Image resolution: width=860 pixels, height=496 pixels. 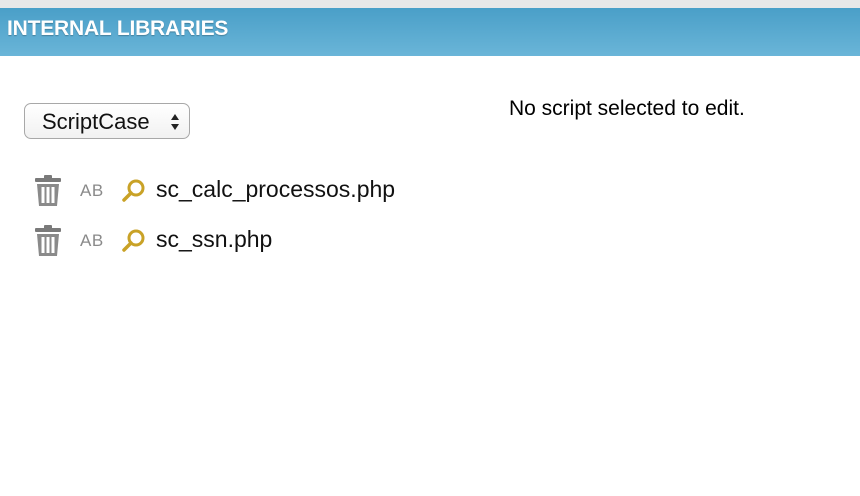 What do you see at coordinates (430, 4) in the screenshot?
I see `window-top-strip` at bounding box center [430, 4].